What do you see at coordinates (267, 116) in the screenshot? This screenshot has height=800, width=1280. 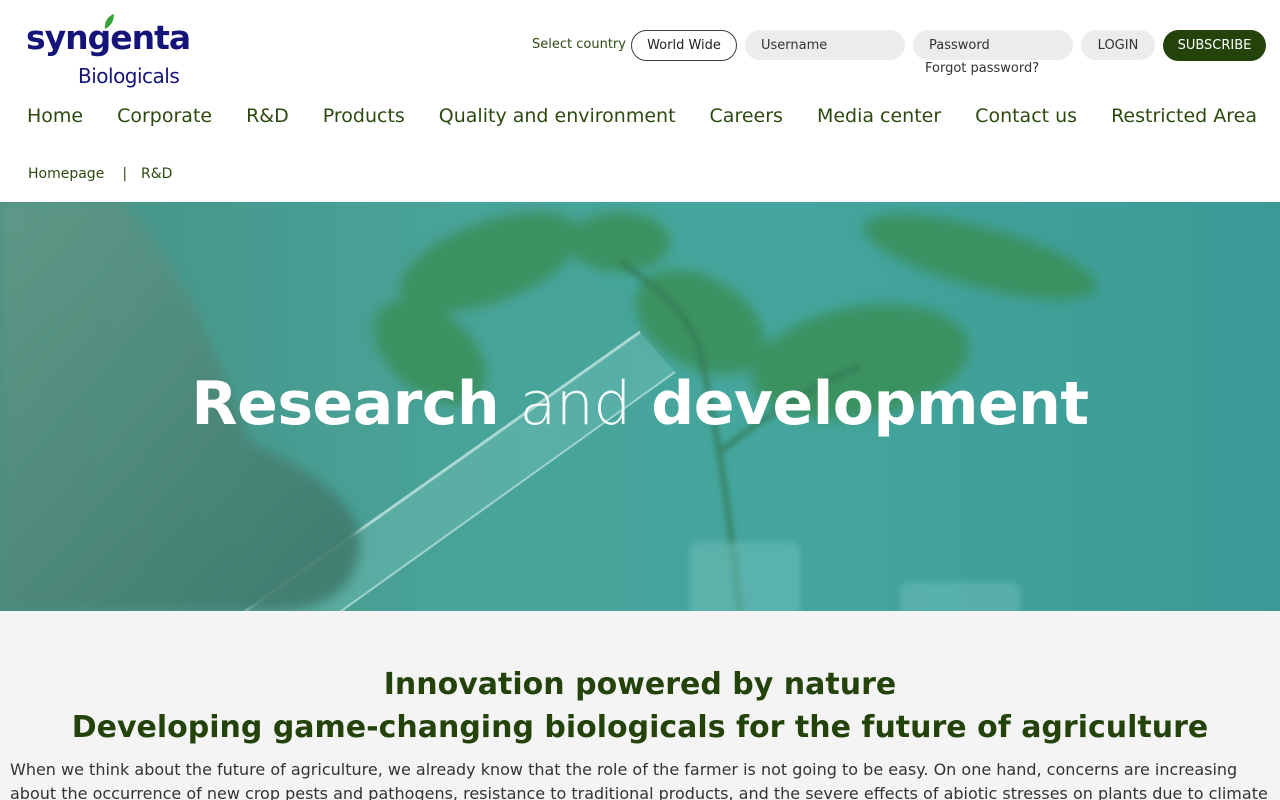 I see `nav-item-rd: R&D` at bounding box center [267, 116].